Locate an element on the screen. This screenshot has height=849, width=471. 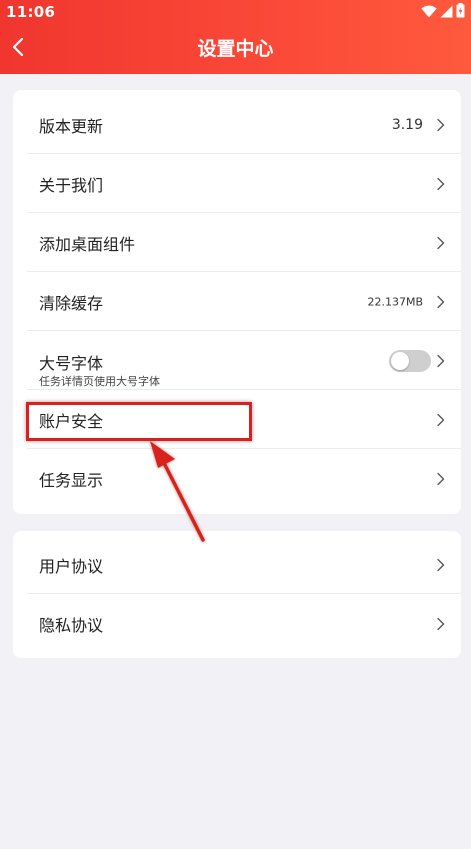
app-header: 11:06 设置中心 is located at coordinates (235, 37).